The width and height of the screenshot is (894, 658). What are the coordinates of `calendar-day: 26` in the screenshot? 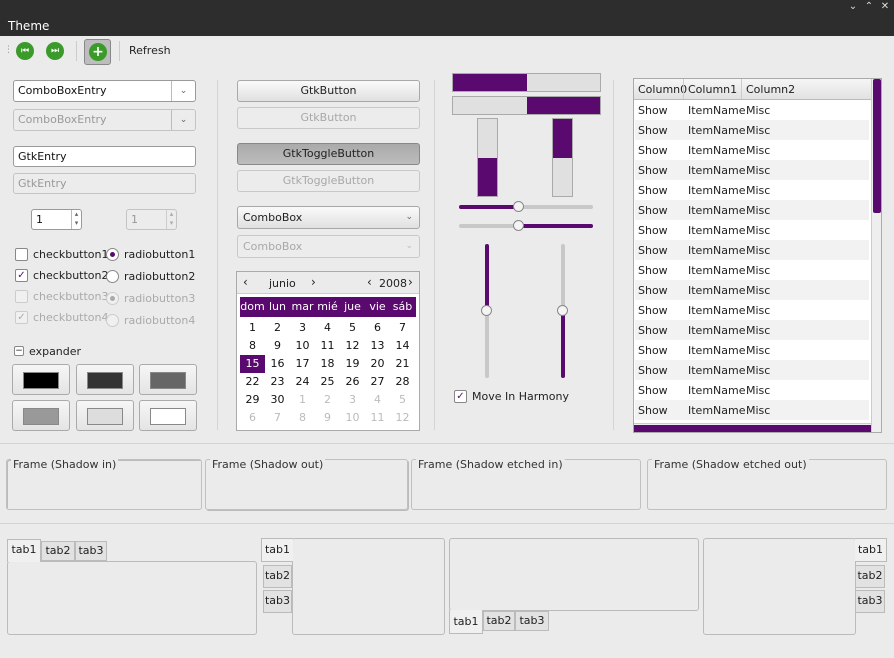 It's located at (352, 382).